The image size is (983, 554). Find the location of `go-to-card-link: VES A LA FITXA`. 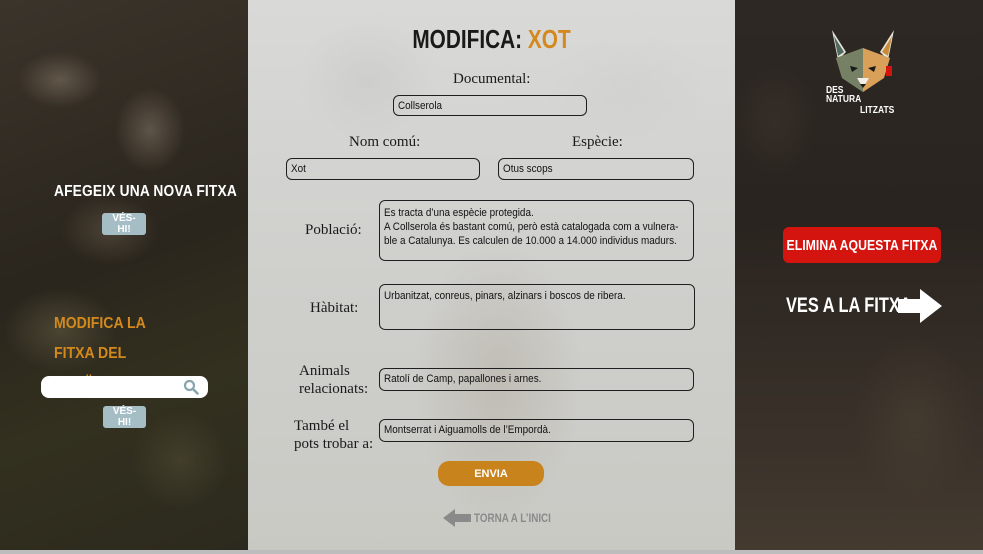

go-to-card-link: VES A LA FITXA is located at coordinates (864, 306).